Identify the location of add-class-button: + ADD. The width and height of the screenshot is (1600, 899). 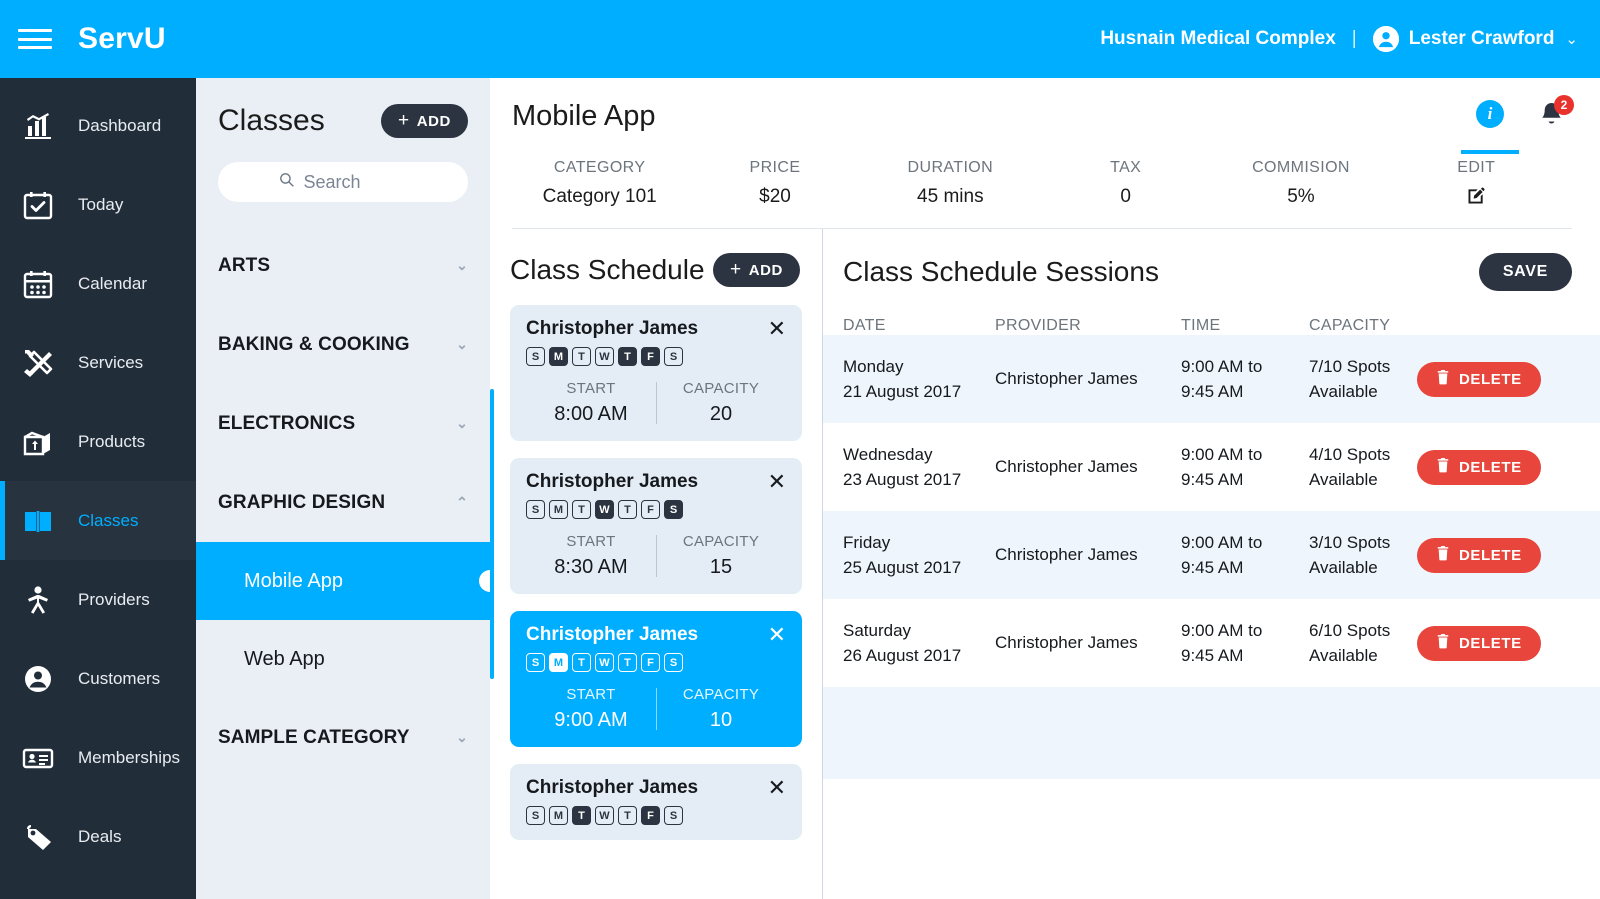
(424, 121).